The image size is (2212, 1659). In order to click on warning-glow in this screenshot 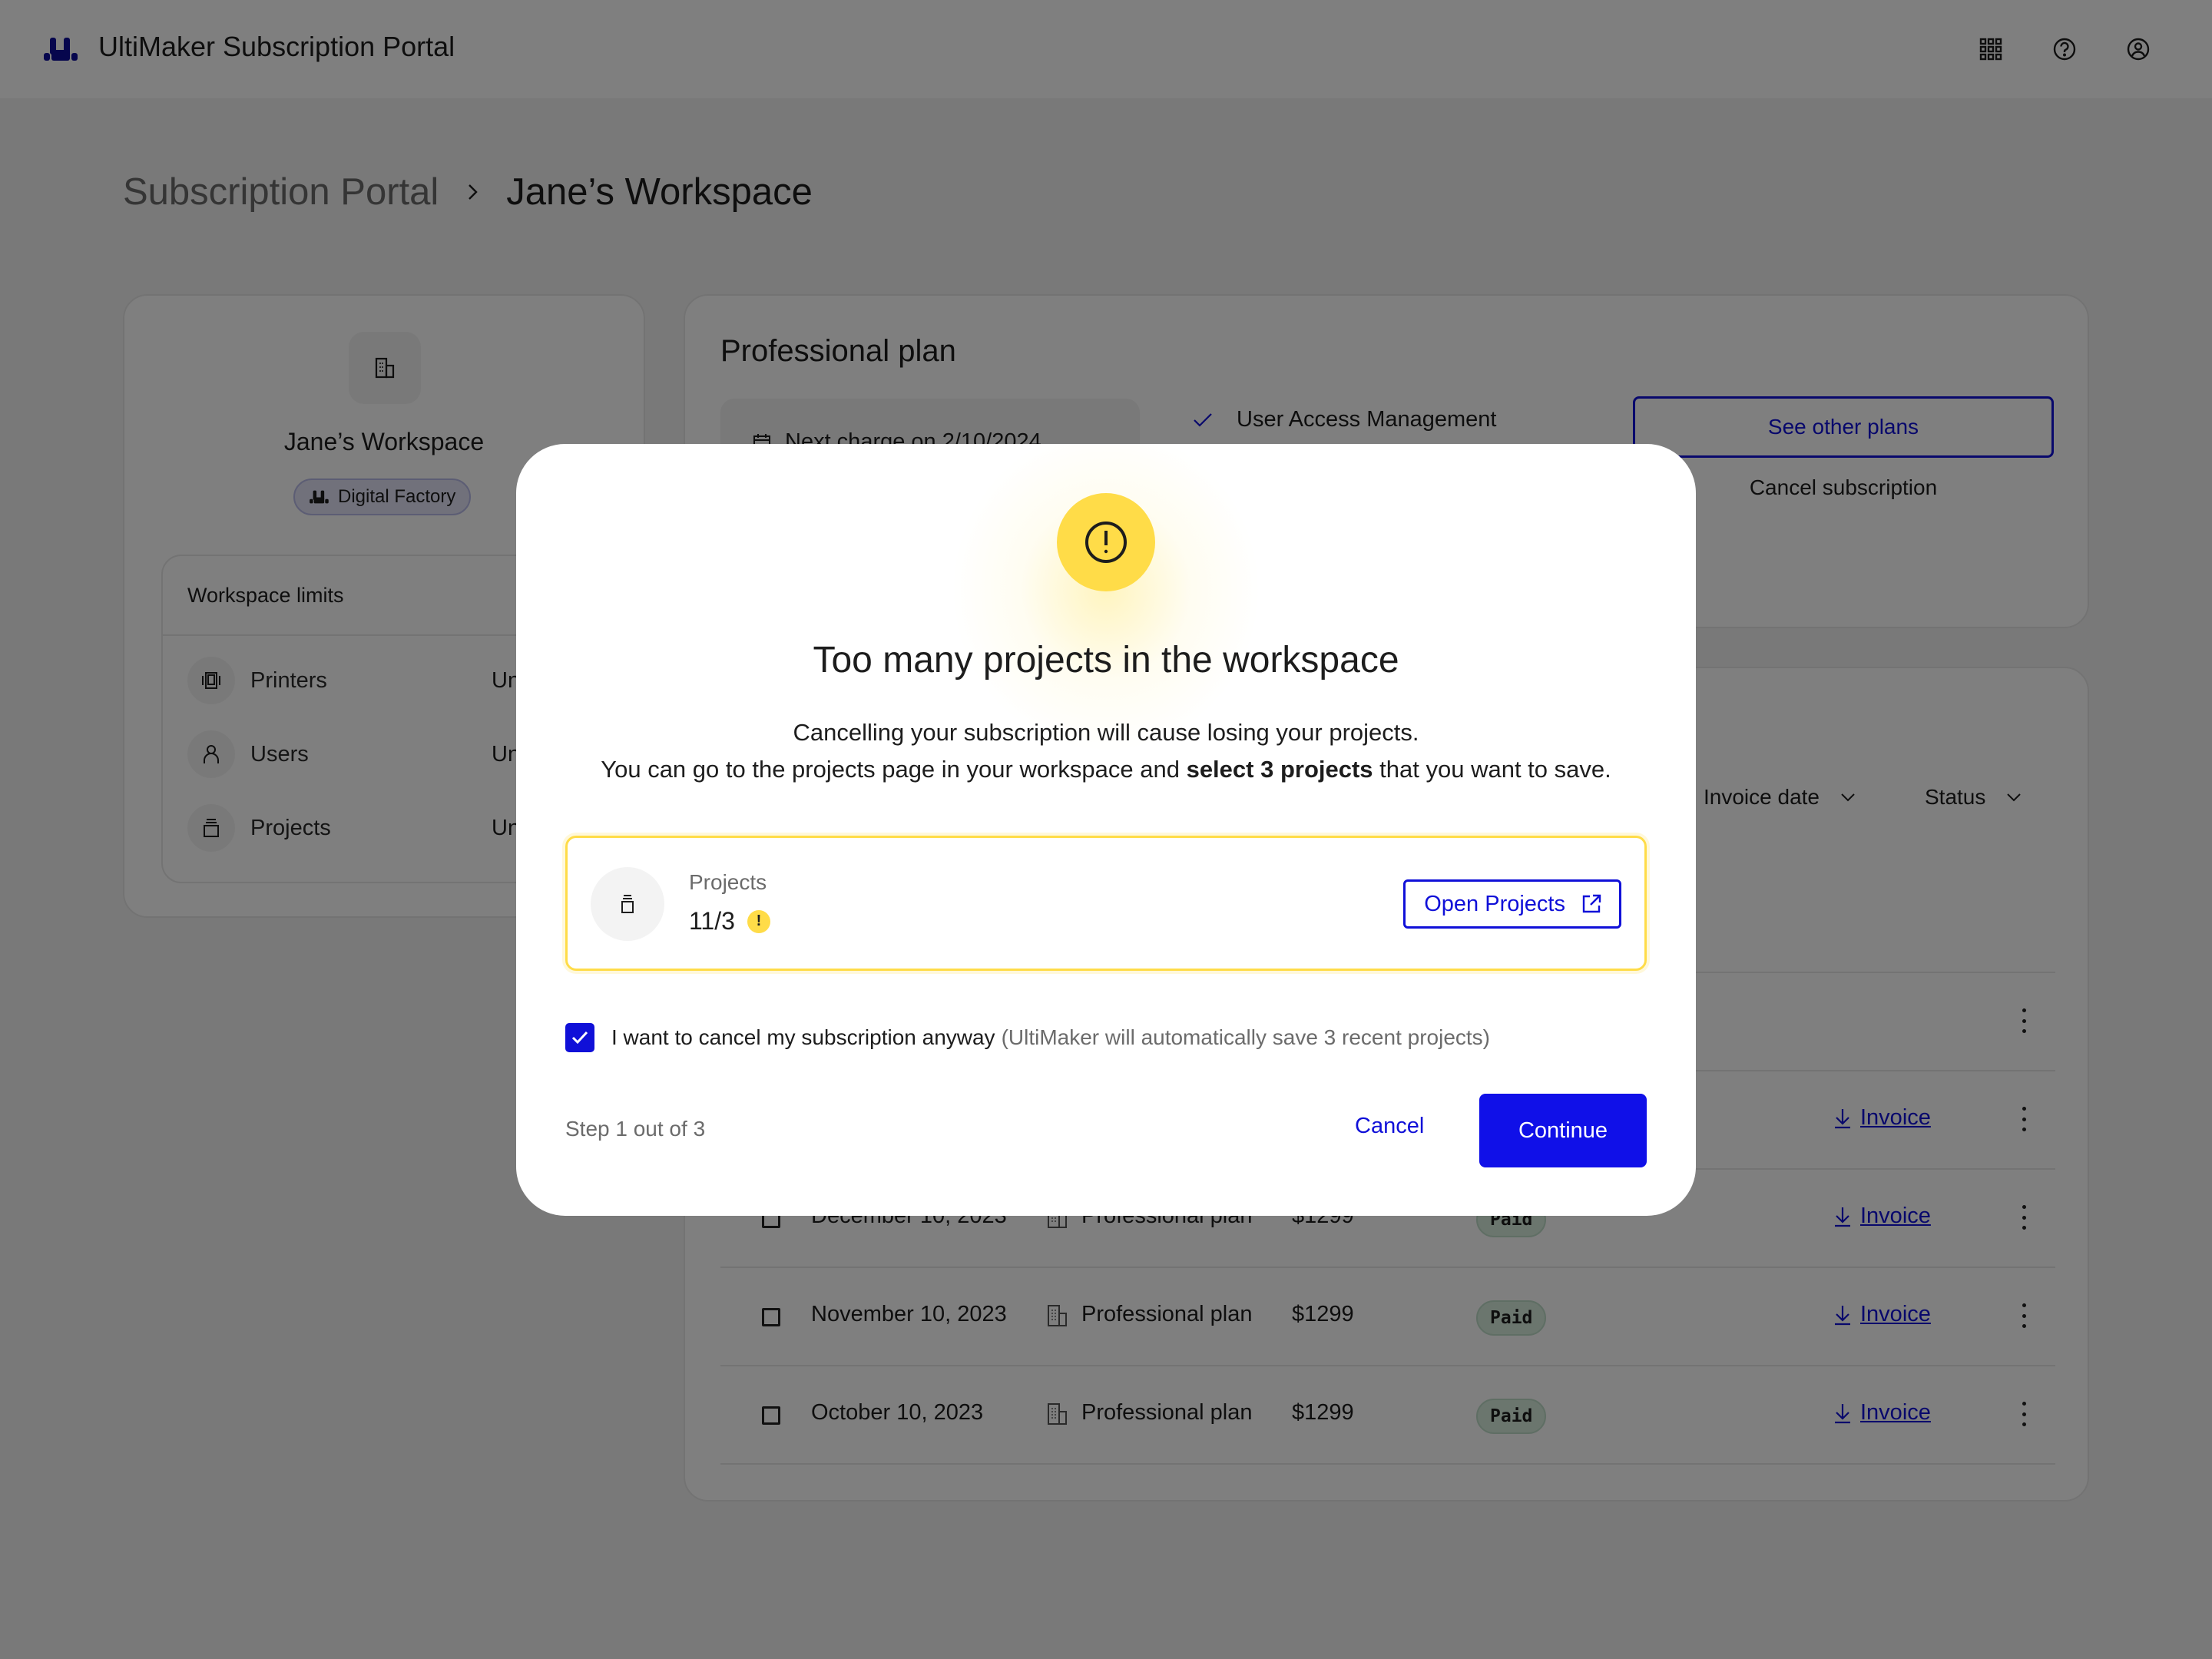, I will do `click(1106, 597)`.